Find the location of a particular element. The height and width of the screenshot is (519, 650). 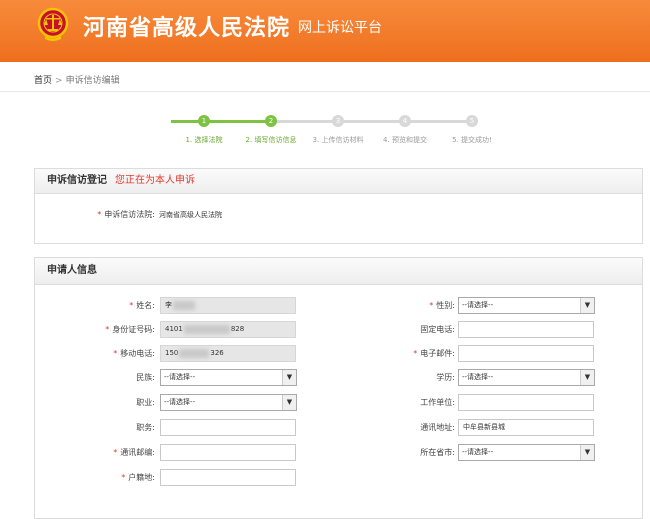

court-name-title: 河南省高级人民法院 is located at coordinates (187, 28).